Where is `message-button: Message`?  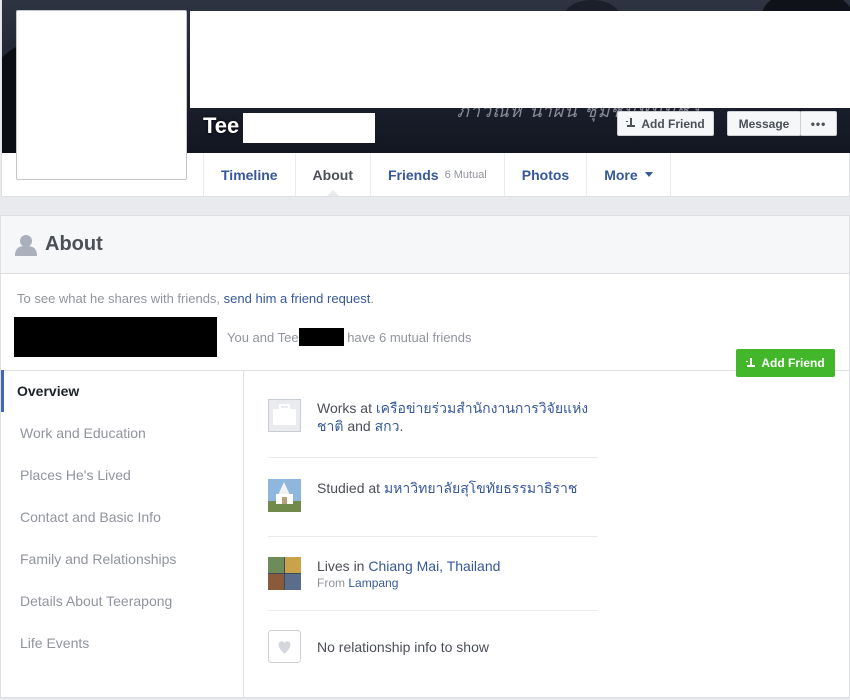
message-button: Message is located at coordinates (764, 123).